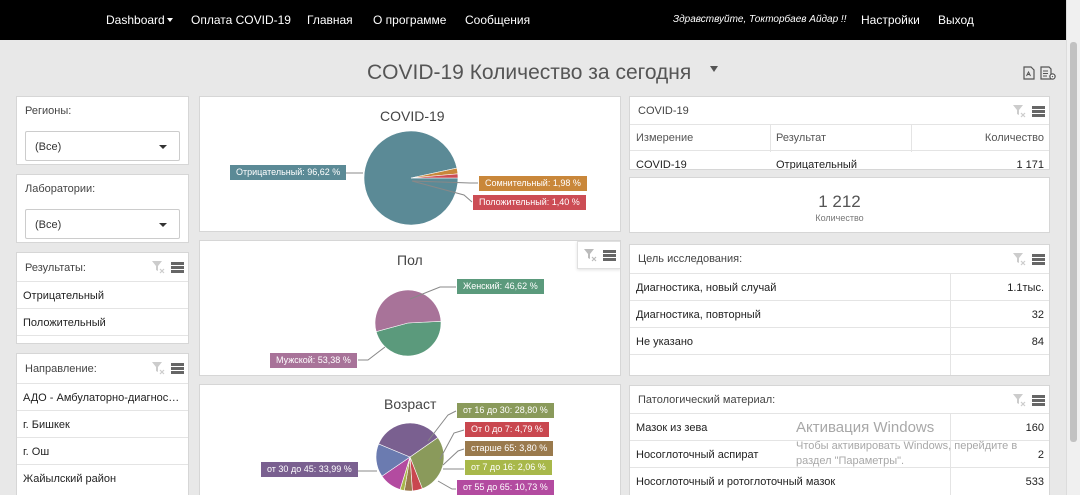 The height and width of the screenshot is (495, 1080). I want to click on regions-select-value: (Все), so click(48, 147).